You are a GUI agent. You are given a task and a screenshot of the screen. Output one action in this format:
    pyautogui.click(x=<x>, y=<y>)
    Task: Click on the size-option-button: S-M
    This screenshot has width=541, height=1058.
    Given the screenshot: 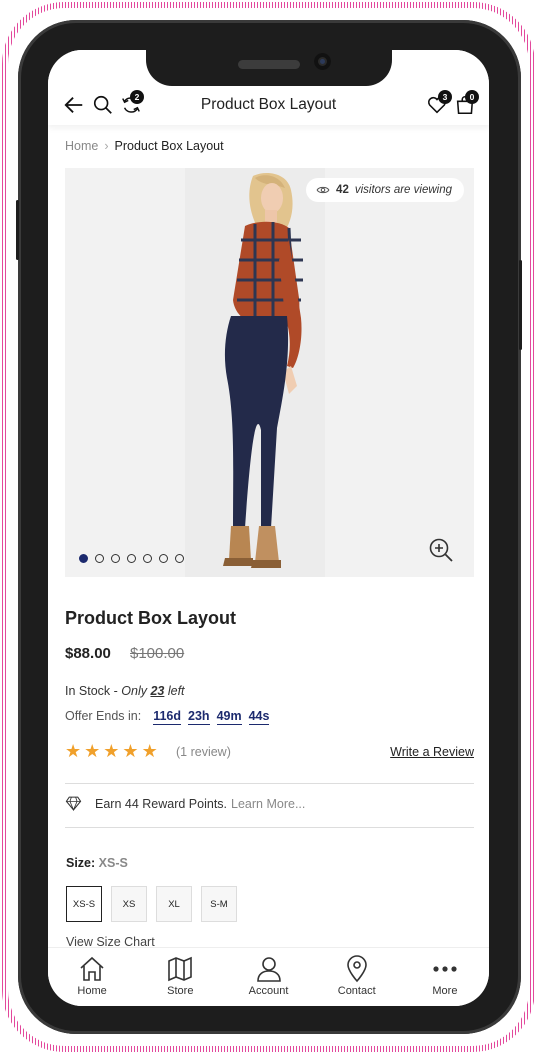 What is the action you would take?
    pyautogui.click(x=219, y=904)
    